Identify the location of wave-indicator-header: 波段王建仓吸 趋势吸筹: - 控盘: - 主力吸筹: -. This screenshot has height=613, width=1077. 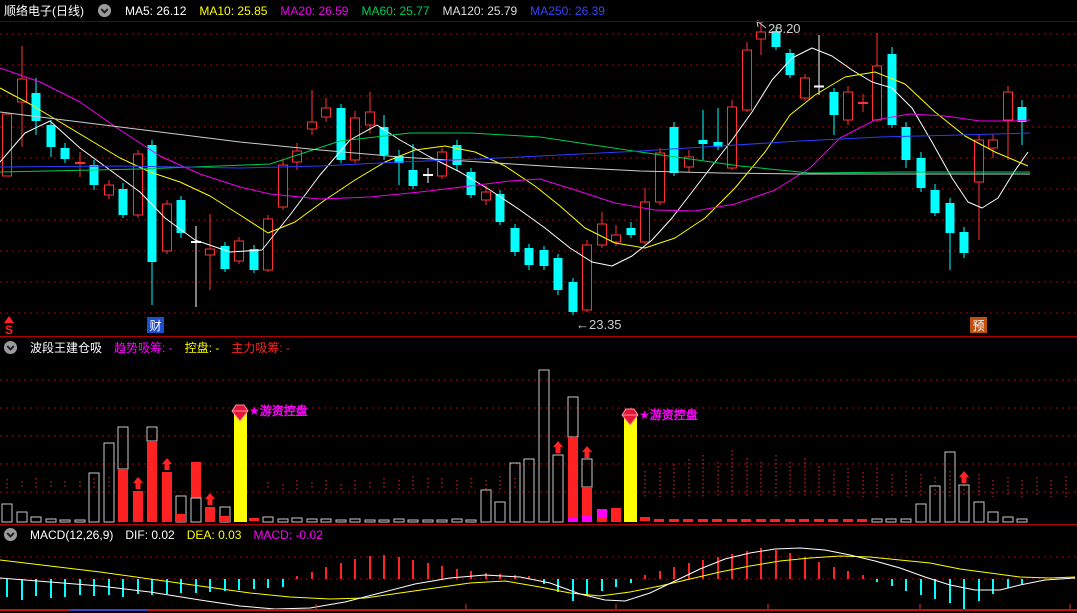
(538, 347).